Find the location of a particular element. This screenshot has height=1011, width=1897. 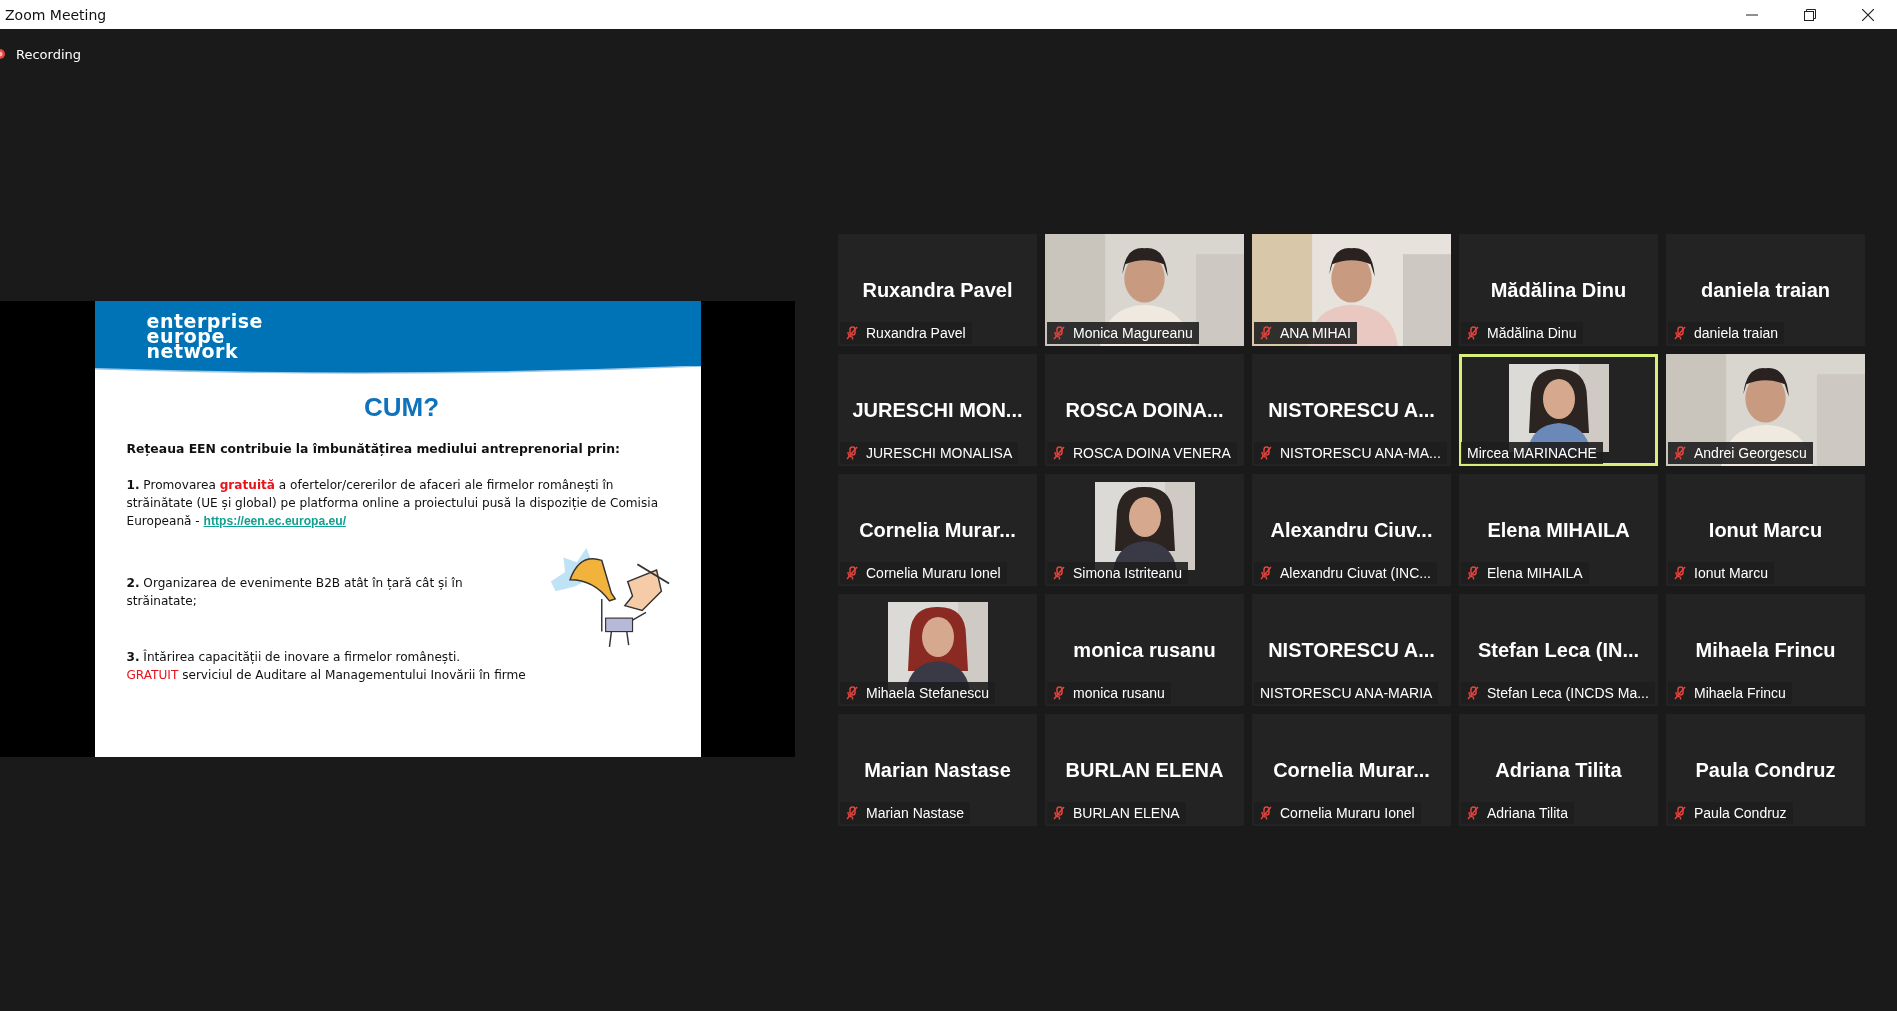

participant-label: Elena MIHAILA is located at coordinates (1535, 573).